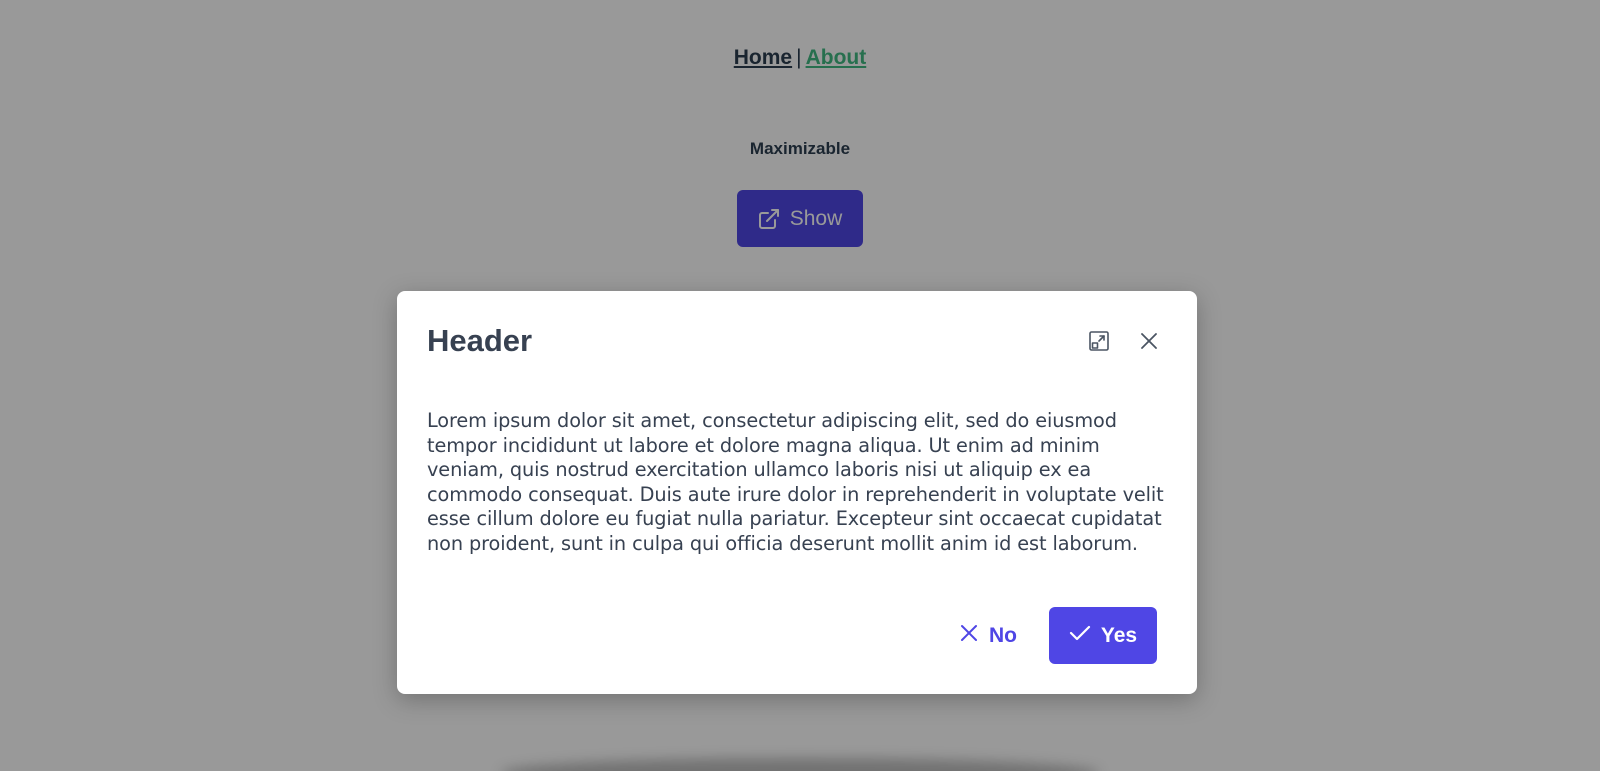 The height and width of the screenshot is (771, 1600). What do you see at coordinates (1080, 636) in the screenshot?
I see `check-icon` at bounding box center [1080, 636].